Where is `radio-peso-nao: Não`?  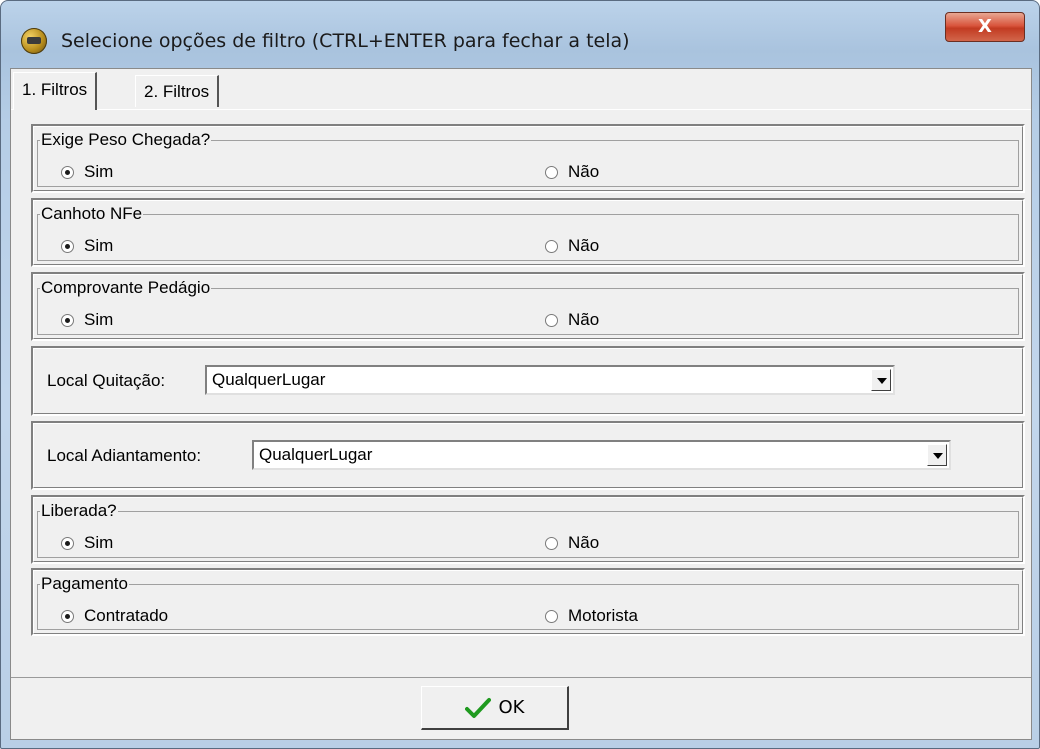 radio-peso-nao: Não is located at coordinates (572, 172).